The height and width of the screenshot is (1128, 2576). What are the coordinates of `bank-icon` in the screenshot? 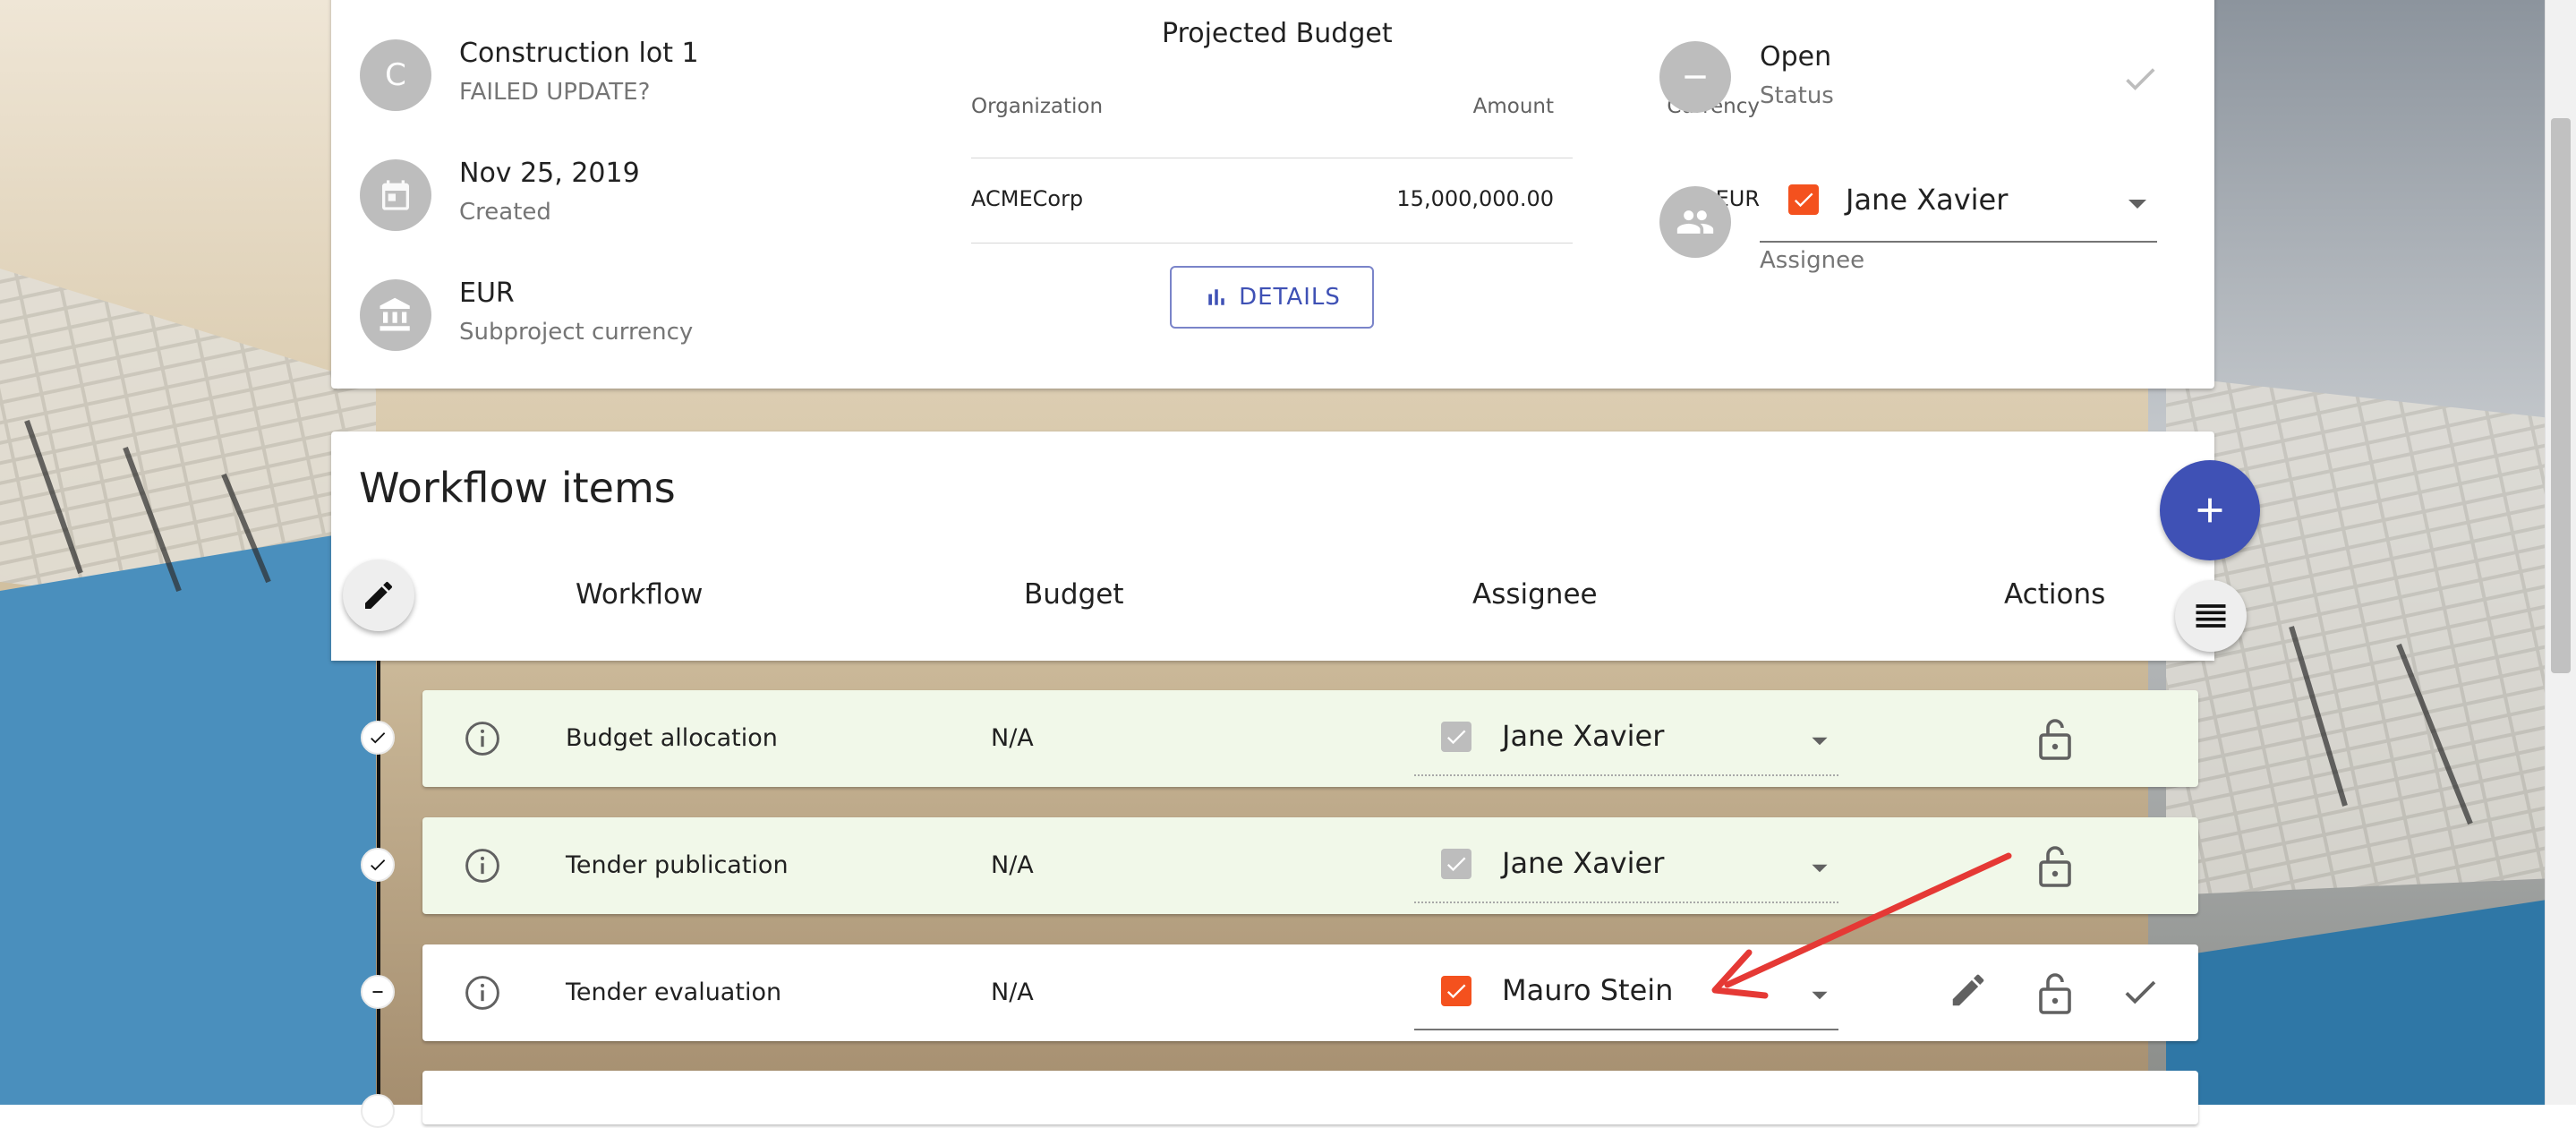 It's located at (395, 315).